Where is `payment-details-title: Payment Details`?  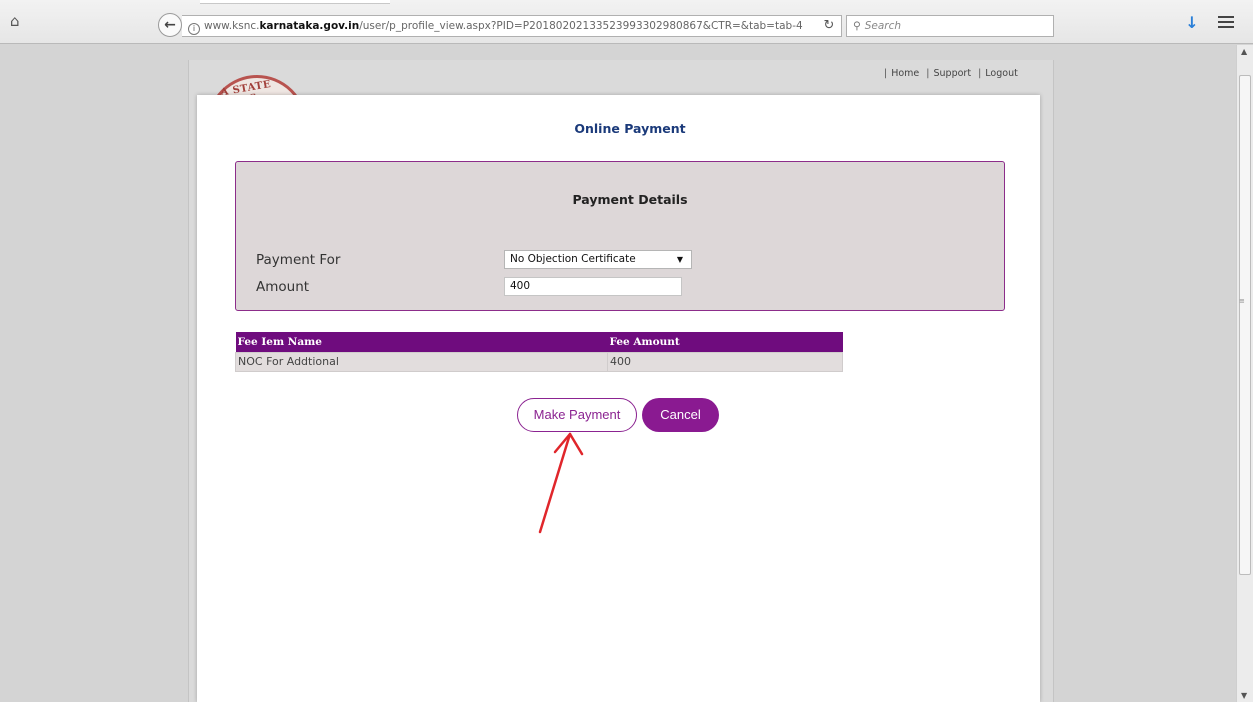
payment-details-title: Payment Details is located at coordinates (630, 199).